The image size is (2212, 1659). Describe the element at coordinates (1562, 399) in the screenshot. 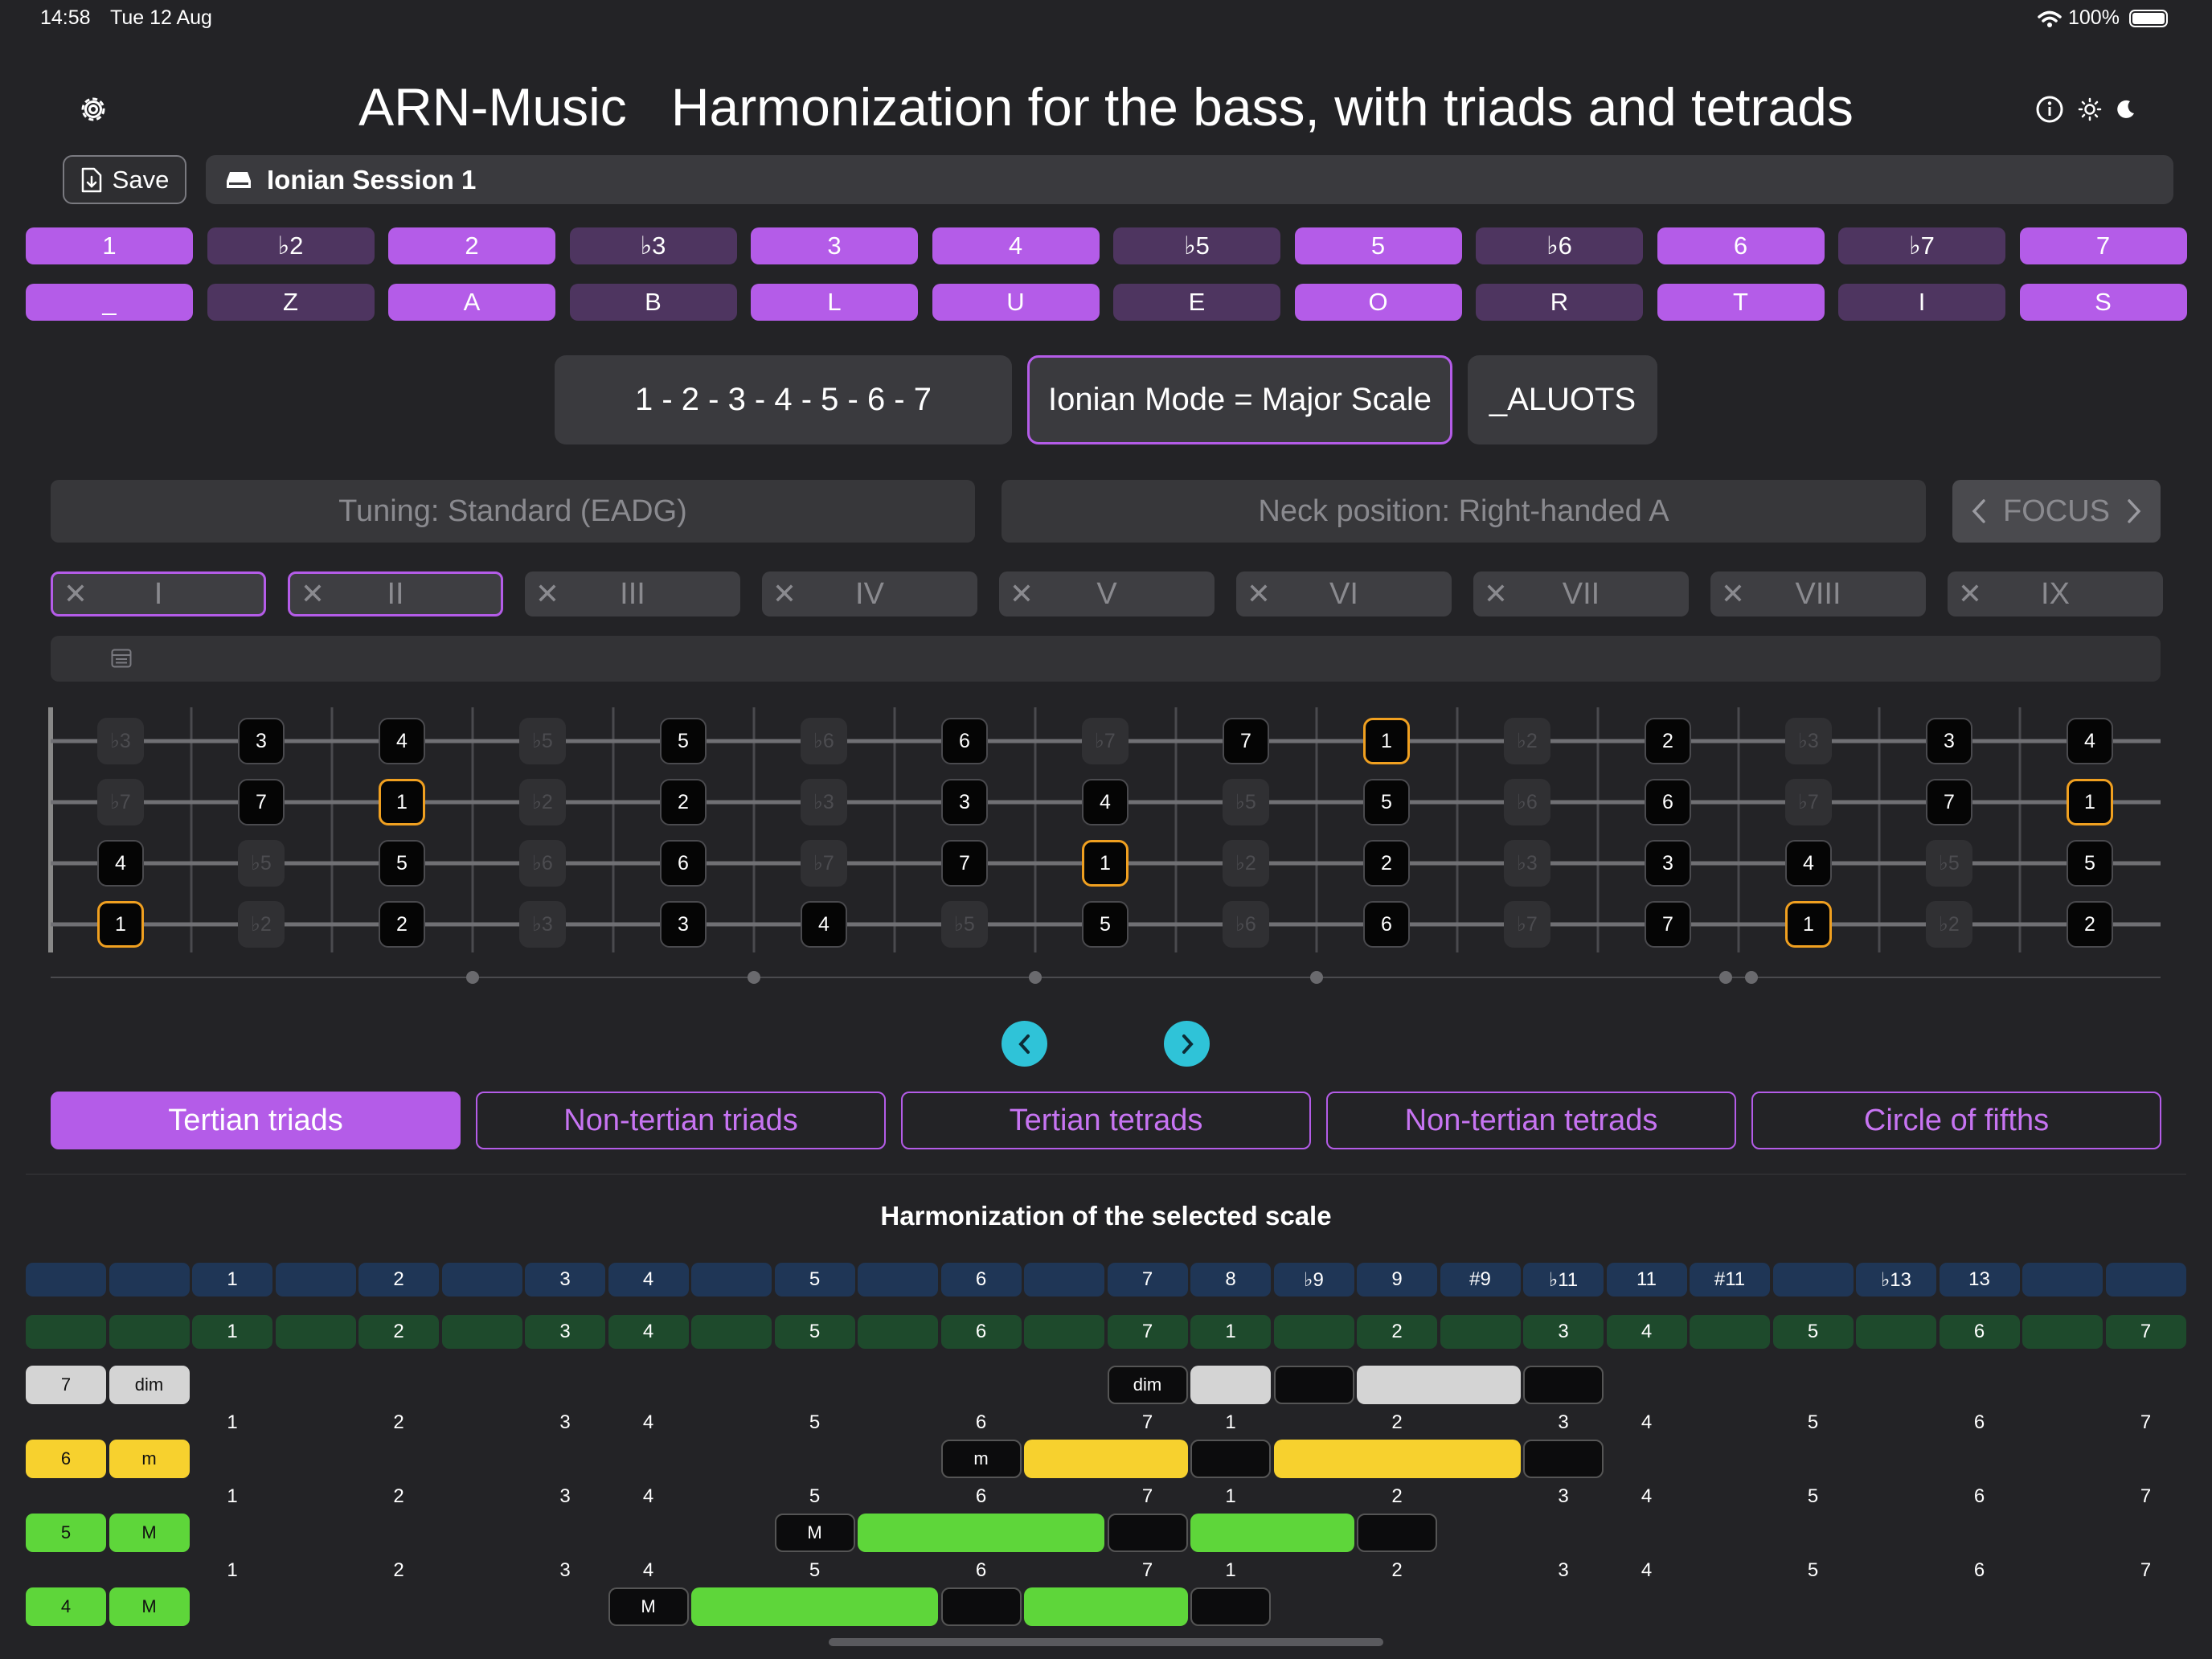

I see `mode-code: _ALUOTS` at that location.